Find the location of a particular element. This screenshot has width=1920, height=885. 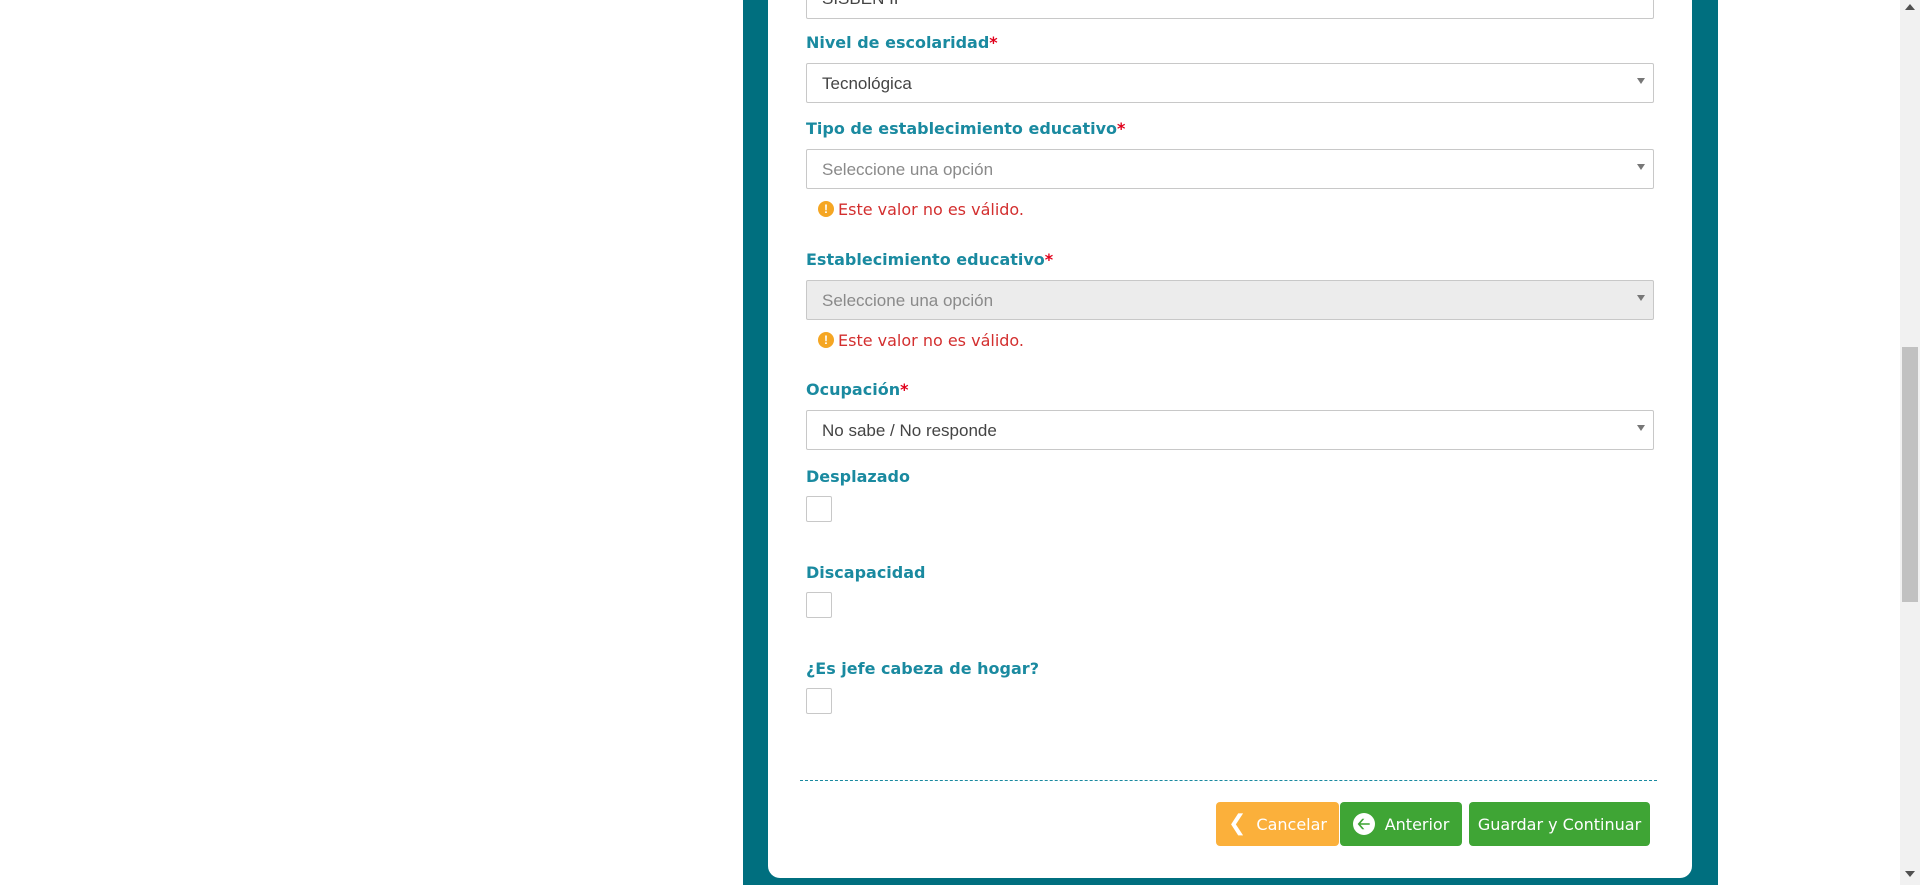

arrow-circle-left-icon: 🡠 is located at coordinates (1363, 824).